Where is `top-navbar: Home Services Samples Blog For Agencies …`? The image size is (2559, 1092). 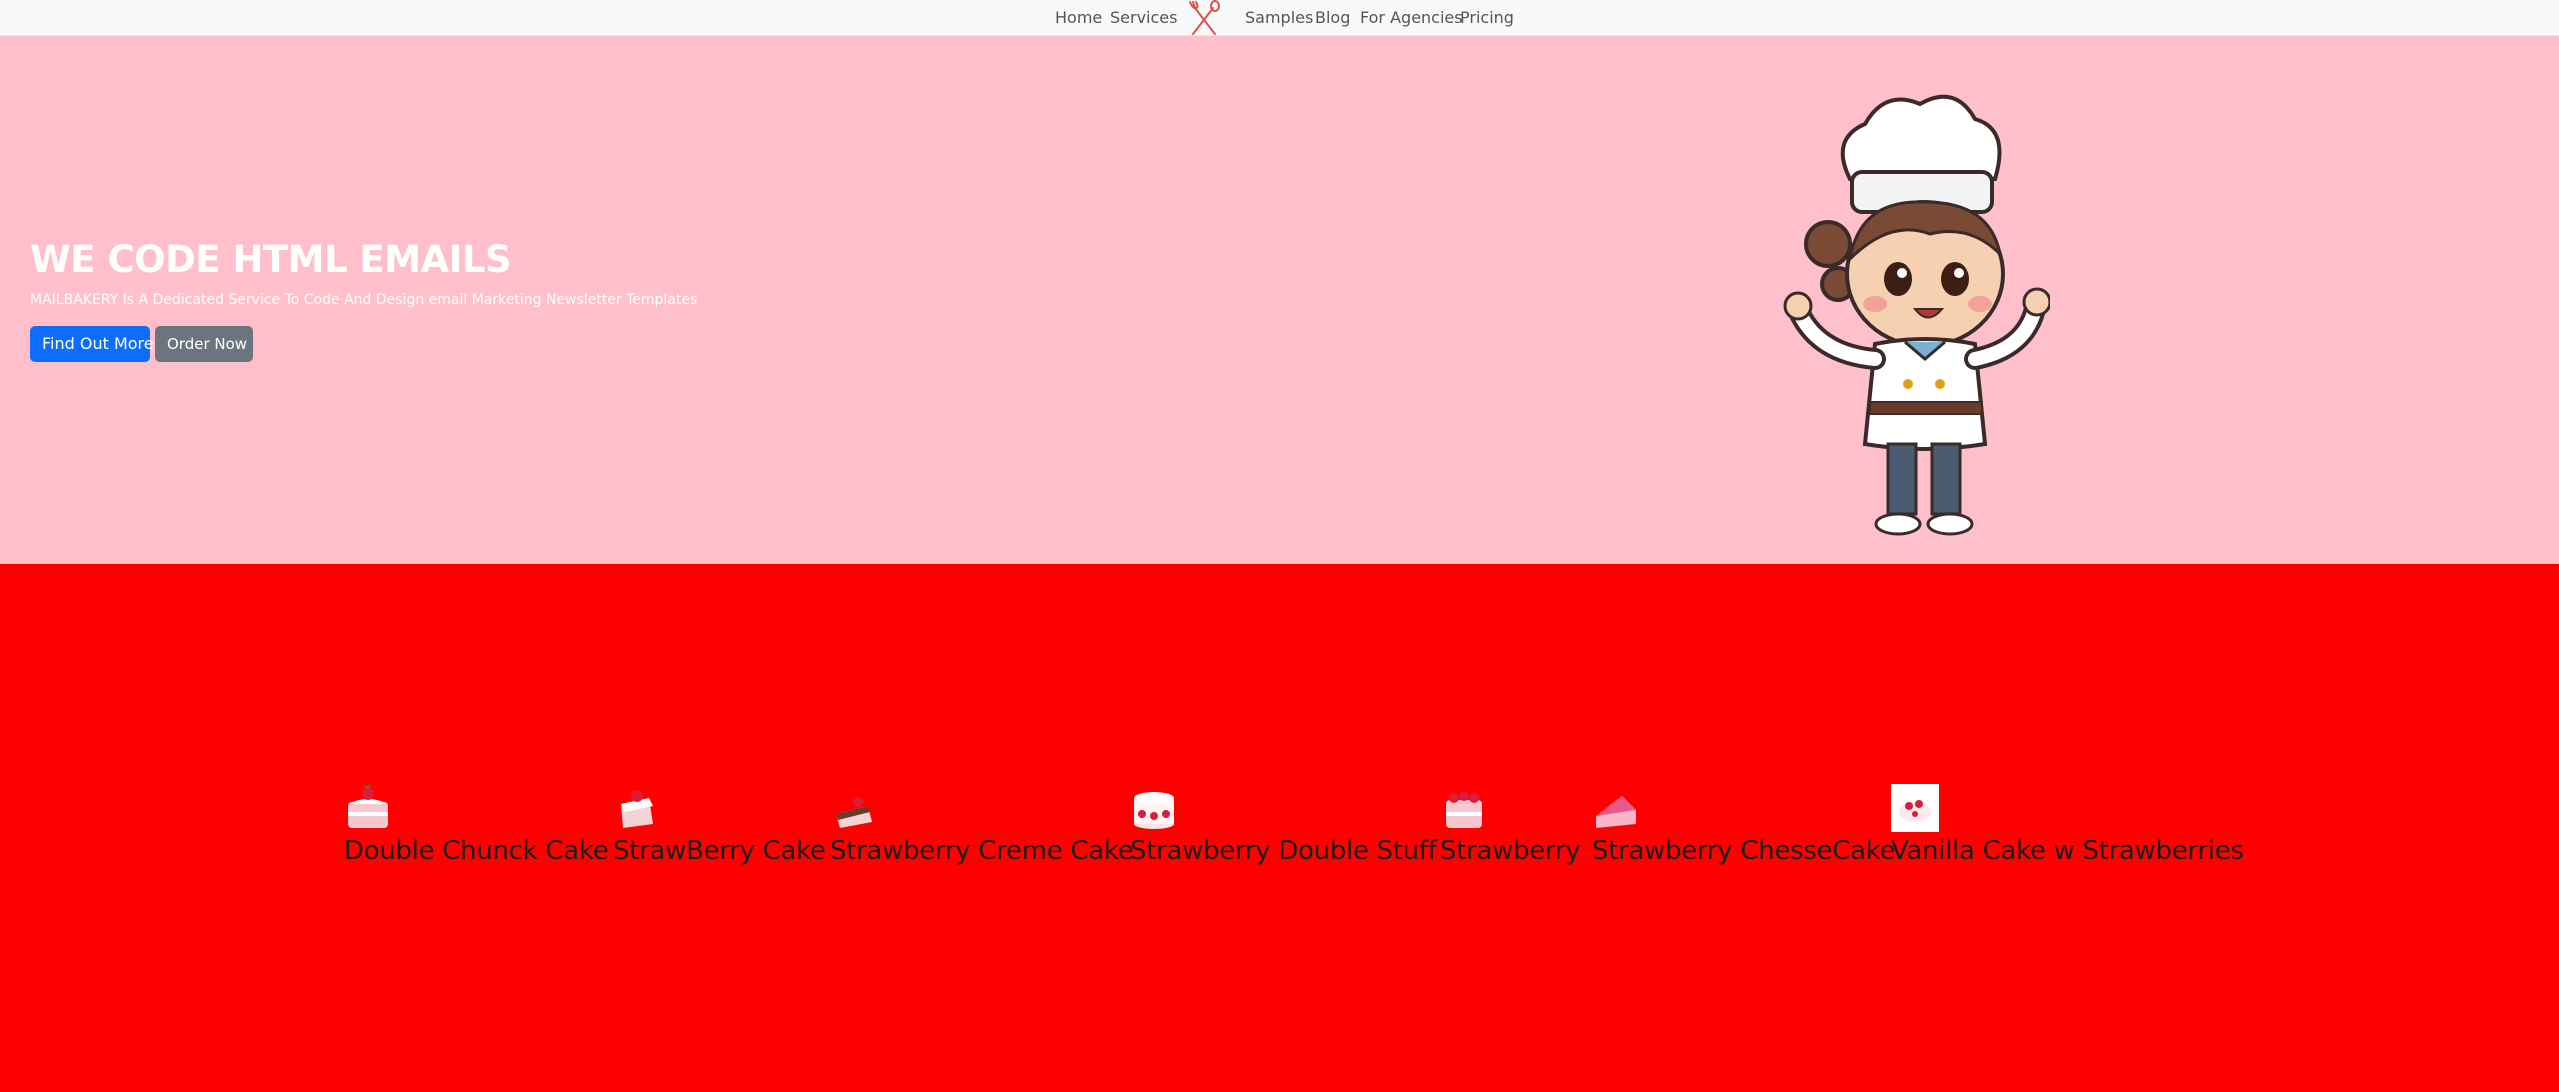 top-navbar: Home Services Samples Blog For Agencies … is located at coordinates (1279, 18).